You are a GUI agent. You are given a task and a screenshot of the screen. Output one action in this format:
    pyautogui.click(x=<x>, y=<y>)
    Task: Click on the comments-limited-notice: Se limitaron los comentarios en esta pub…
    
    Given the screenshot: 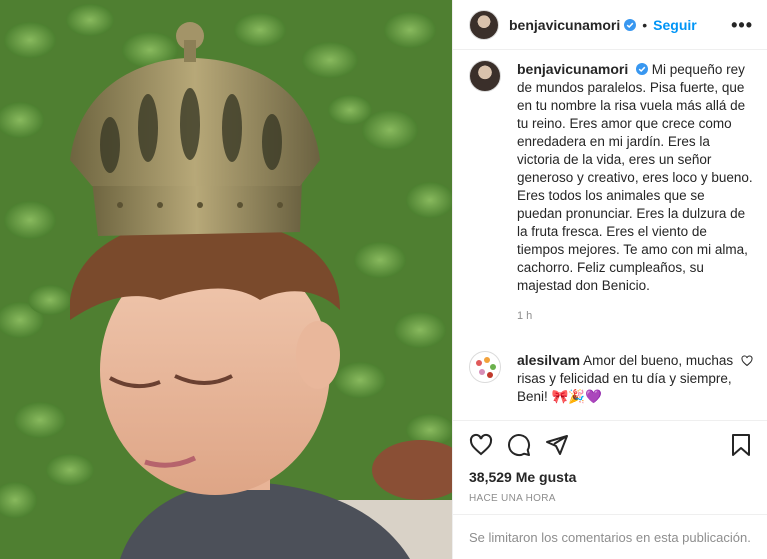 What is the action you would take?
    pyautogui.click(x=610, y=536)
    